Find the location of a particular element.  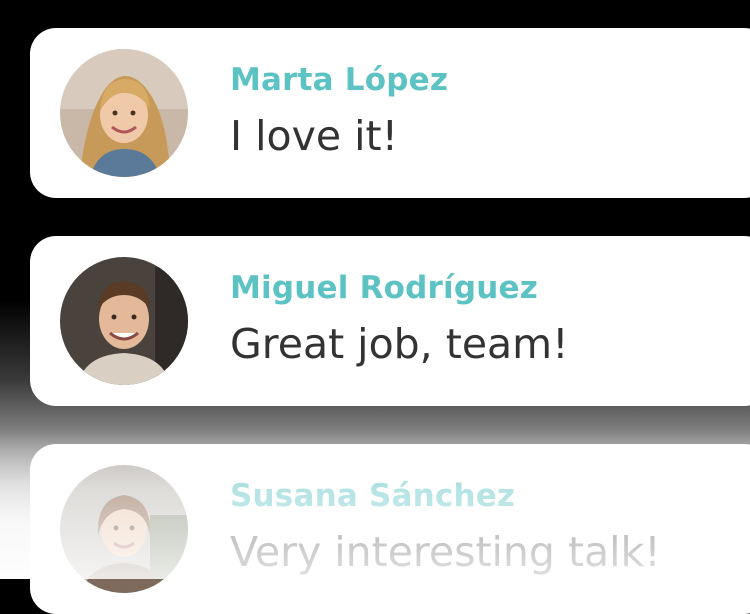

commenter-name: Marta López is located at coordinates (339, 80).